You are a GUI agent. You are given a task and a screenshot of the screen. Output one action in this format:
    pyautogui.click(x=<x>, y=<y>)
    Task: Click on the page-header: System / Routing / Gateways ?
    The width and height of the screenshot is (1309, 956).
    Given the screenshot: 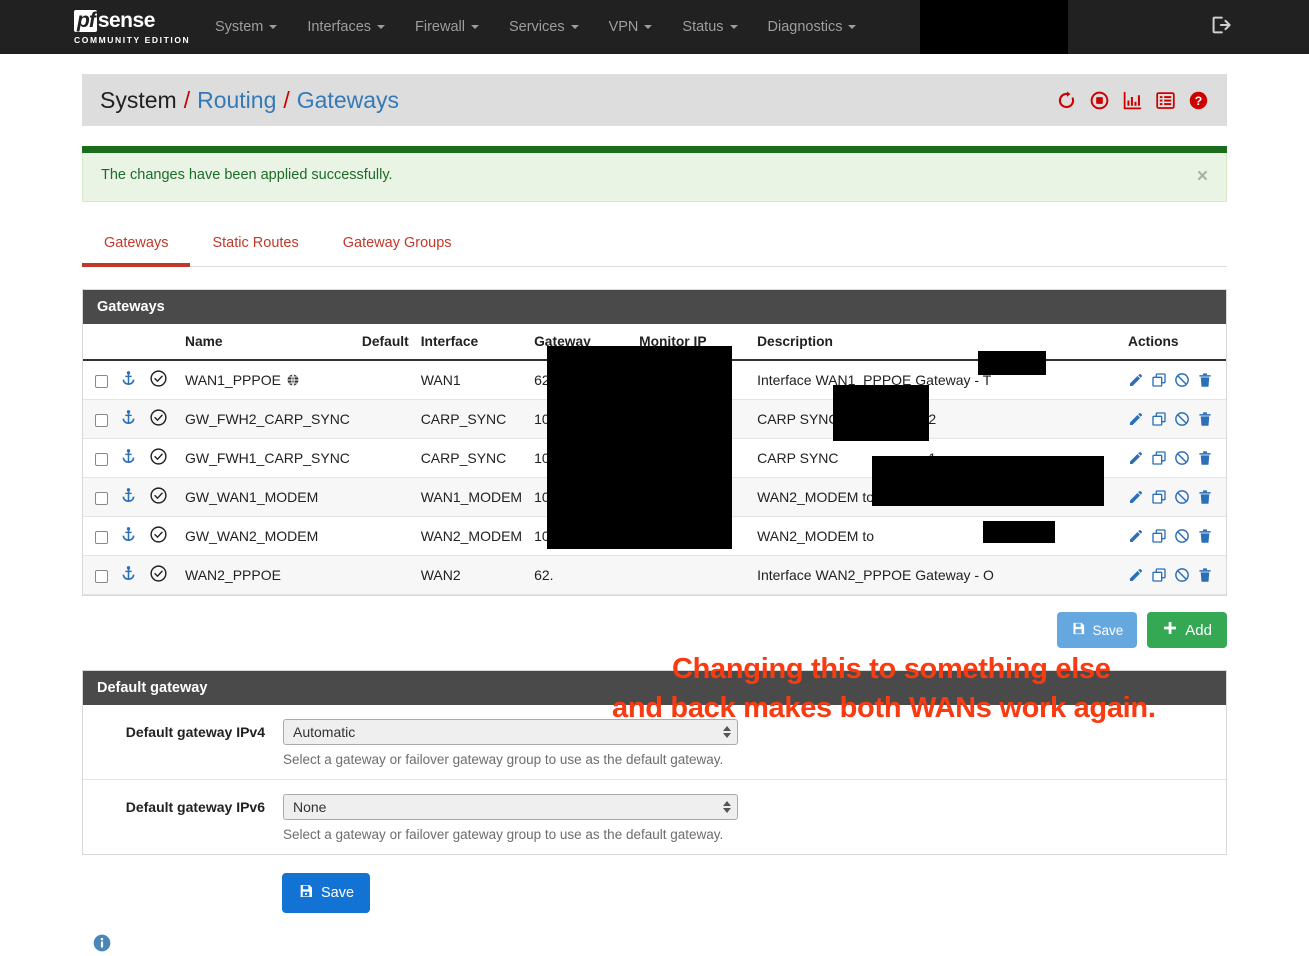 What is the action you would take?
    pyautogui.click(x=654, y=100)
    